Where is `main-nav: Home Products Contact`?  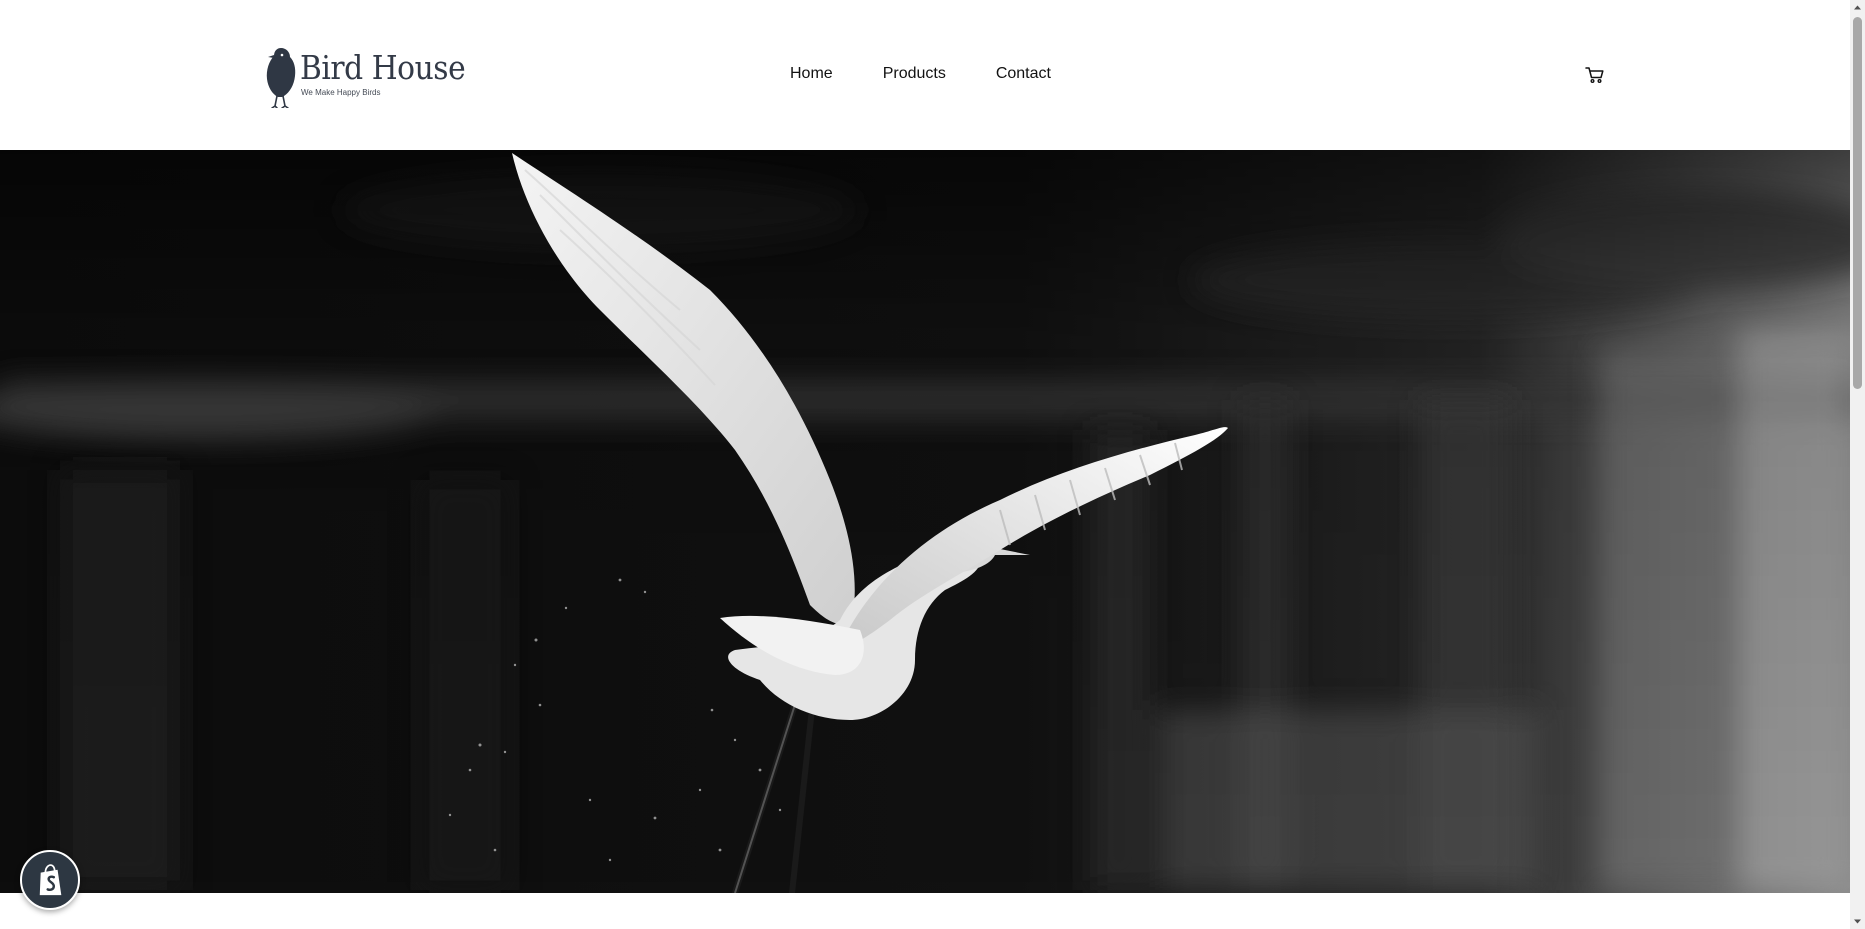 main-nav: Home Products Contact is located at coordinates (920, 74).